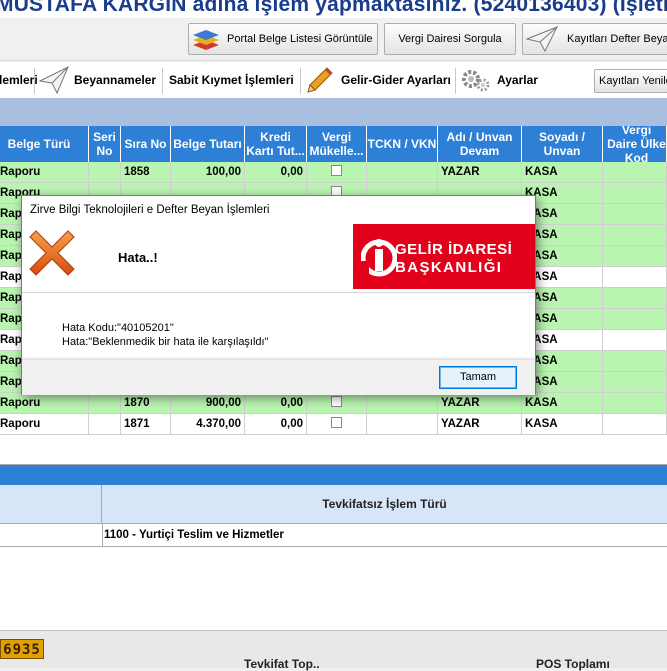 This screenshot has width=667, height=671. What do you see at coordinates (146, 172) in the screenshot?
I see `sira-cell: 1858` at bounding box center [146, 172].